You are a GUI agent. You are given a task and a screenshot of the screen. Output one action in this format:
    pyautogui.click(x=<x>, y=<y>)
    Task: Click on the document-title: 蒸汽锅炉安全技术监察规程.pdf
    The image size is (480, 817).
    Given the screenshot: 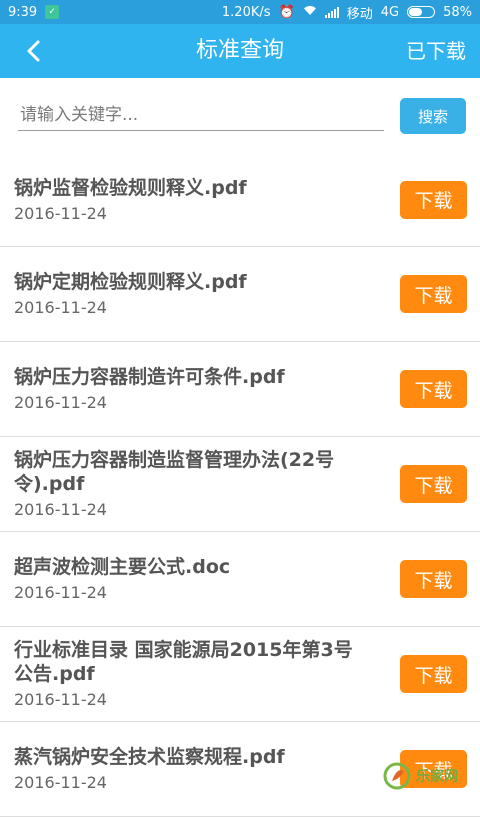 What is the action you would take?
    pyautogui.click(x=149, y=757)
    